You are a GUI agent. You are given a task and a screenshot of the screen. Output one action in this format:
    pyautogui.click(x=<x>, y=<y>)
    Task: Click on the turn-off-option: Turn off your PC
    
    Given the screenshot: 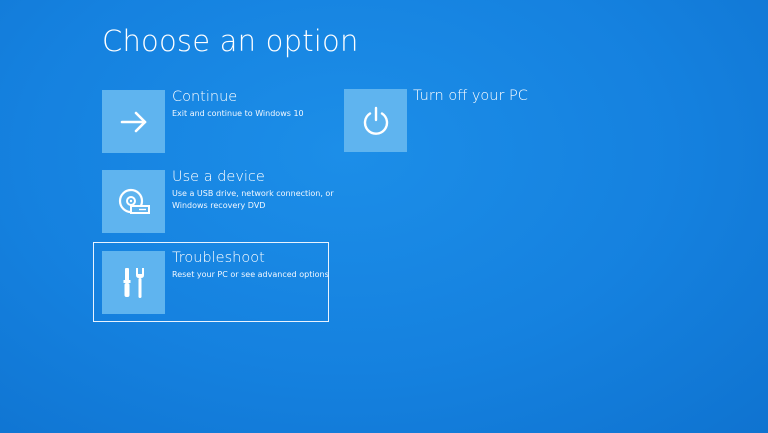 What is the action you would take?
    pyautogui.click(x=444, y=121)
    